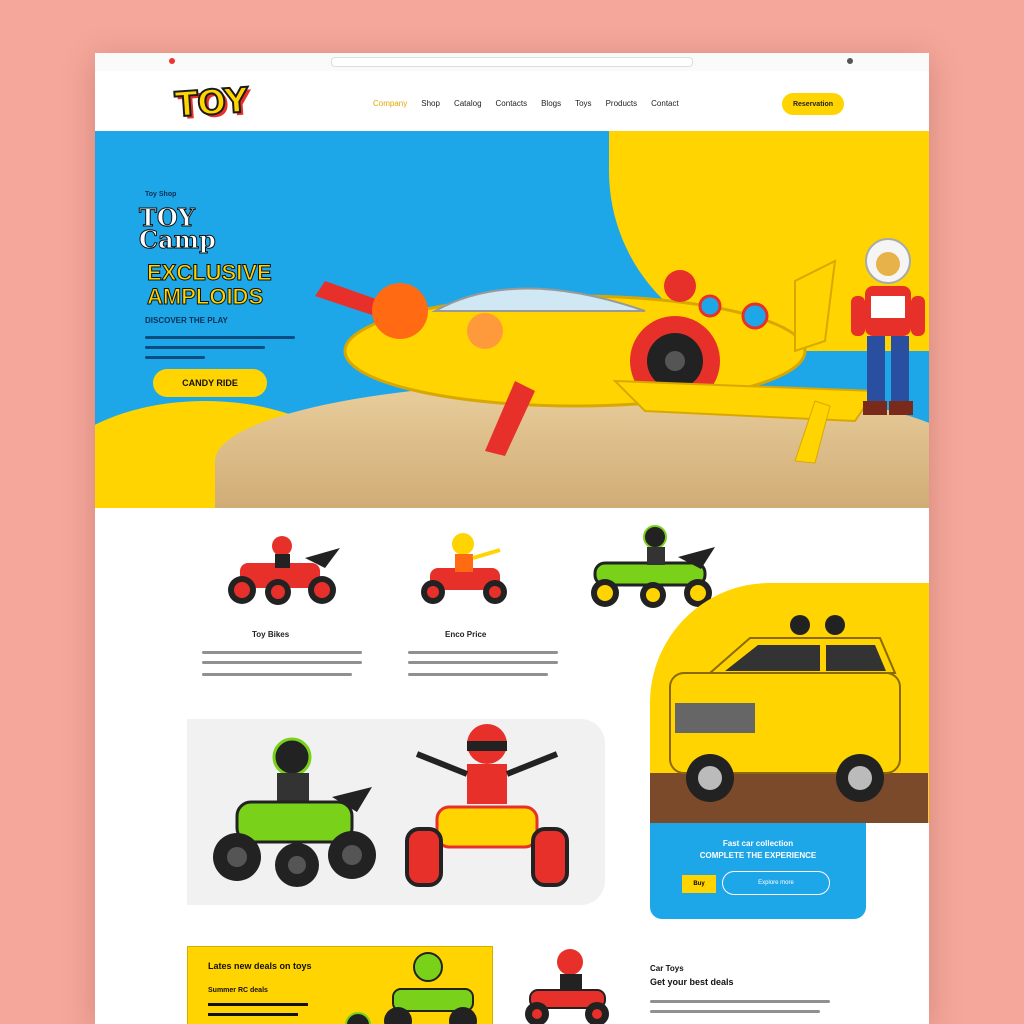  I want to click on nav-item-catalog: Catalog, so click(468, 103).